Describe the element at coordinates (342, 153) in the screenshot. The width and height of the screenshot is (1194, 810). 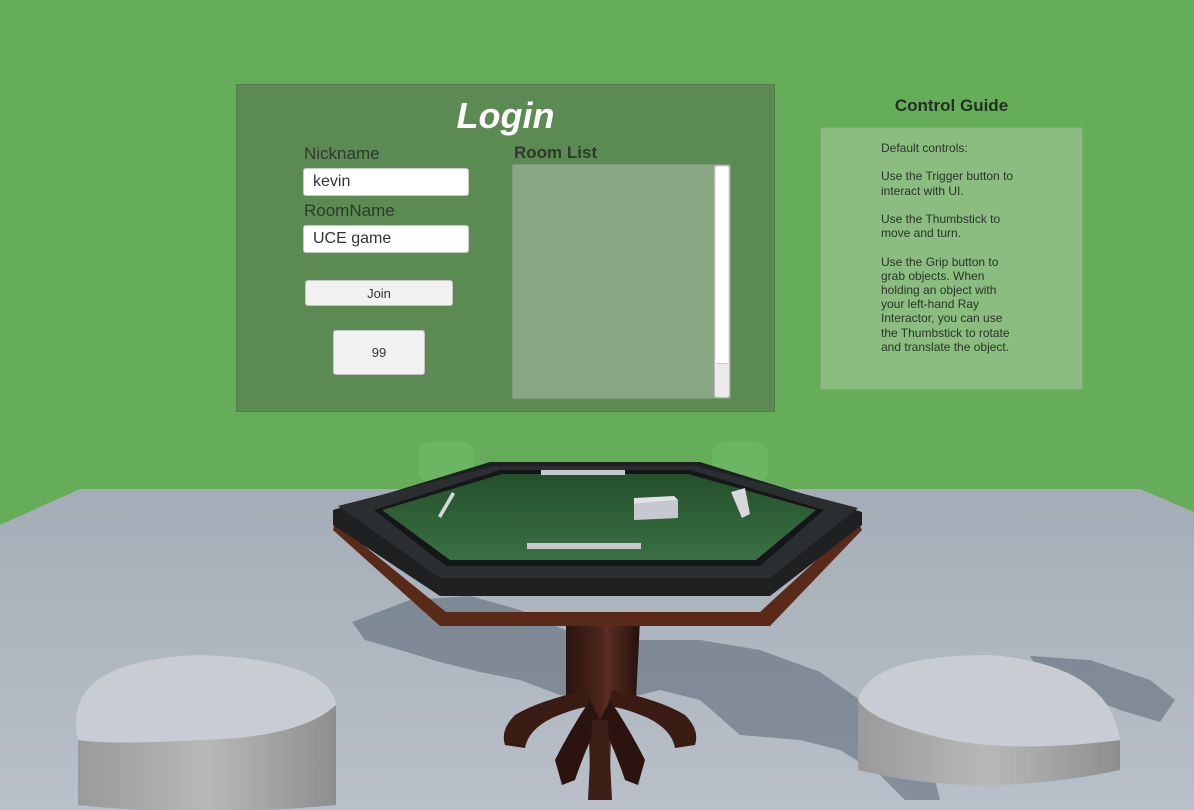
I see `nickname-label: Nickname` at that location.